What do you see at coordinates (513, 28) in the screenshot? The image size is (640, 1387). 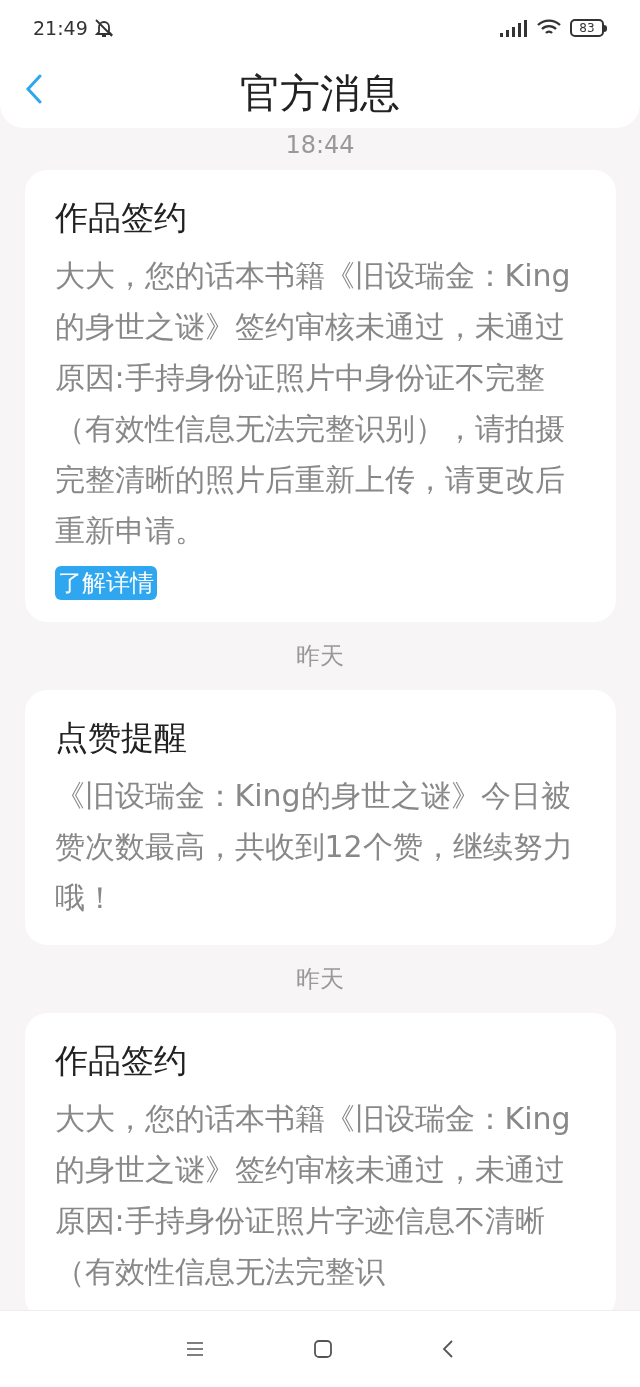 I see `signal-icon` at bounding box center [513, 28].